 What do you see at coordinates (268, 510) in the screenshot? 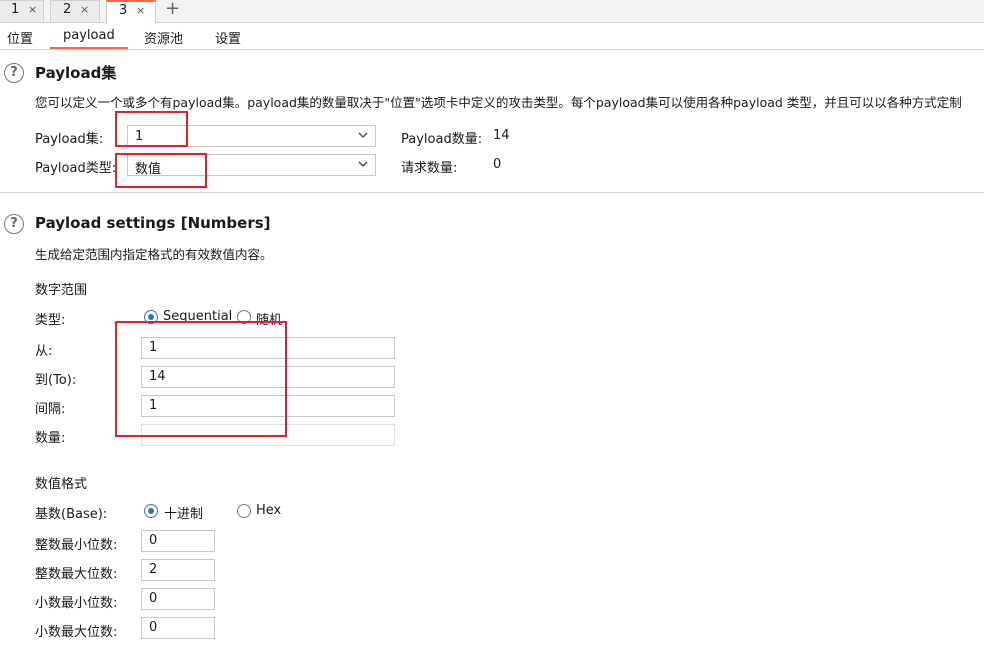
I see `hex-radio-label: Hex` at bounding box center [268, 510].